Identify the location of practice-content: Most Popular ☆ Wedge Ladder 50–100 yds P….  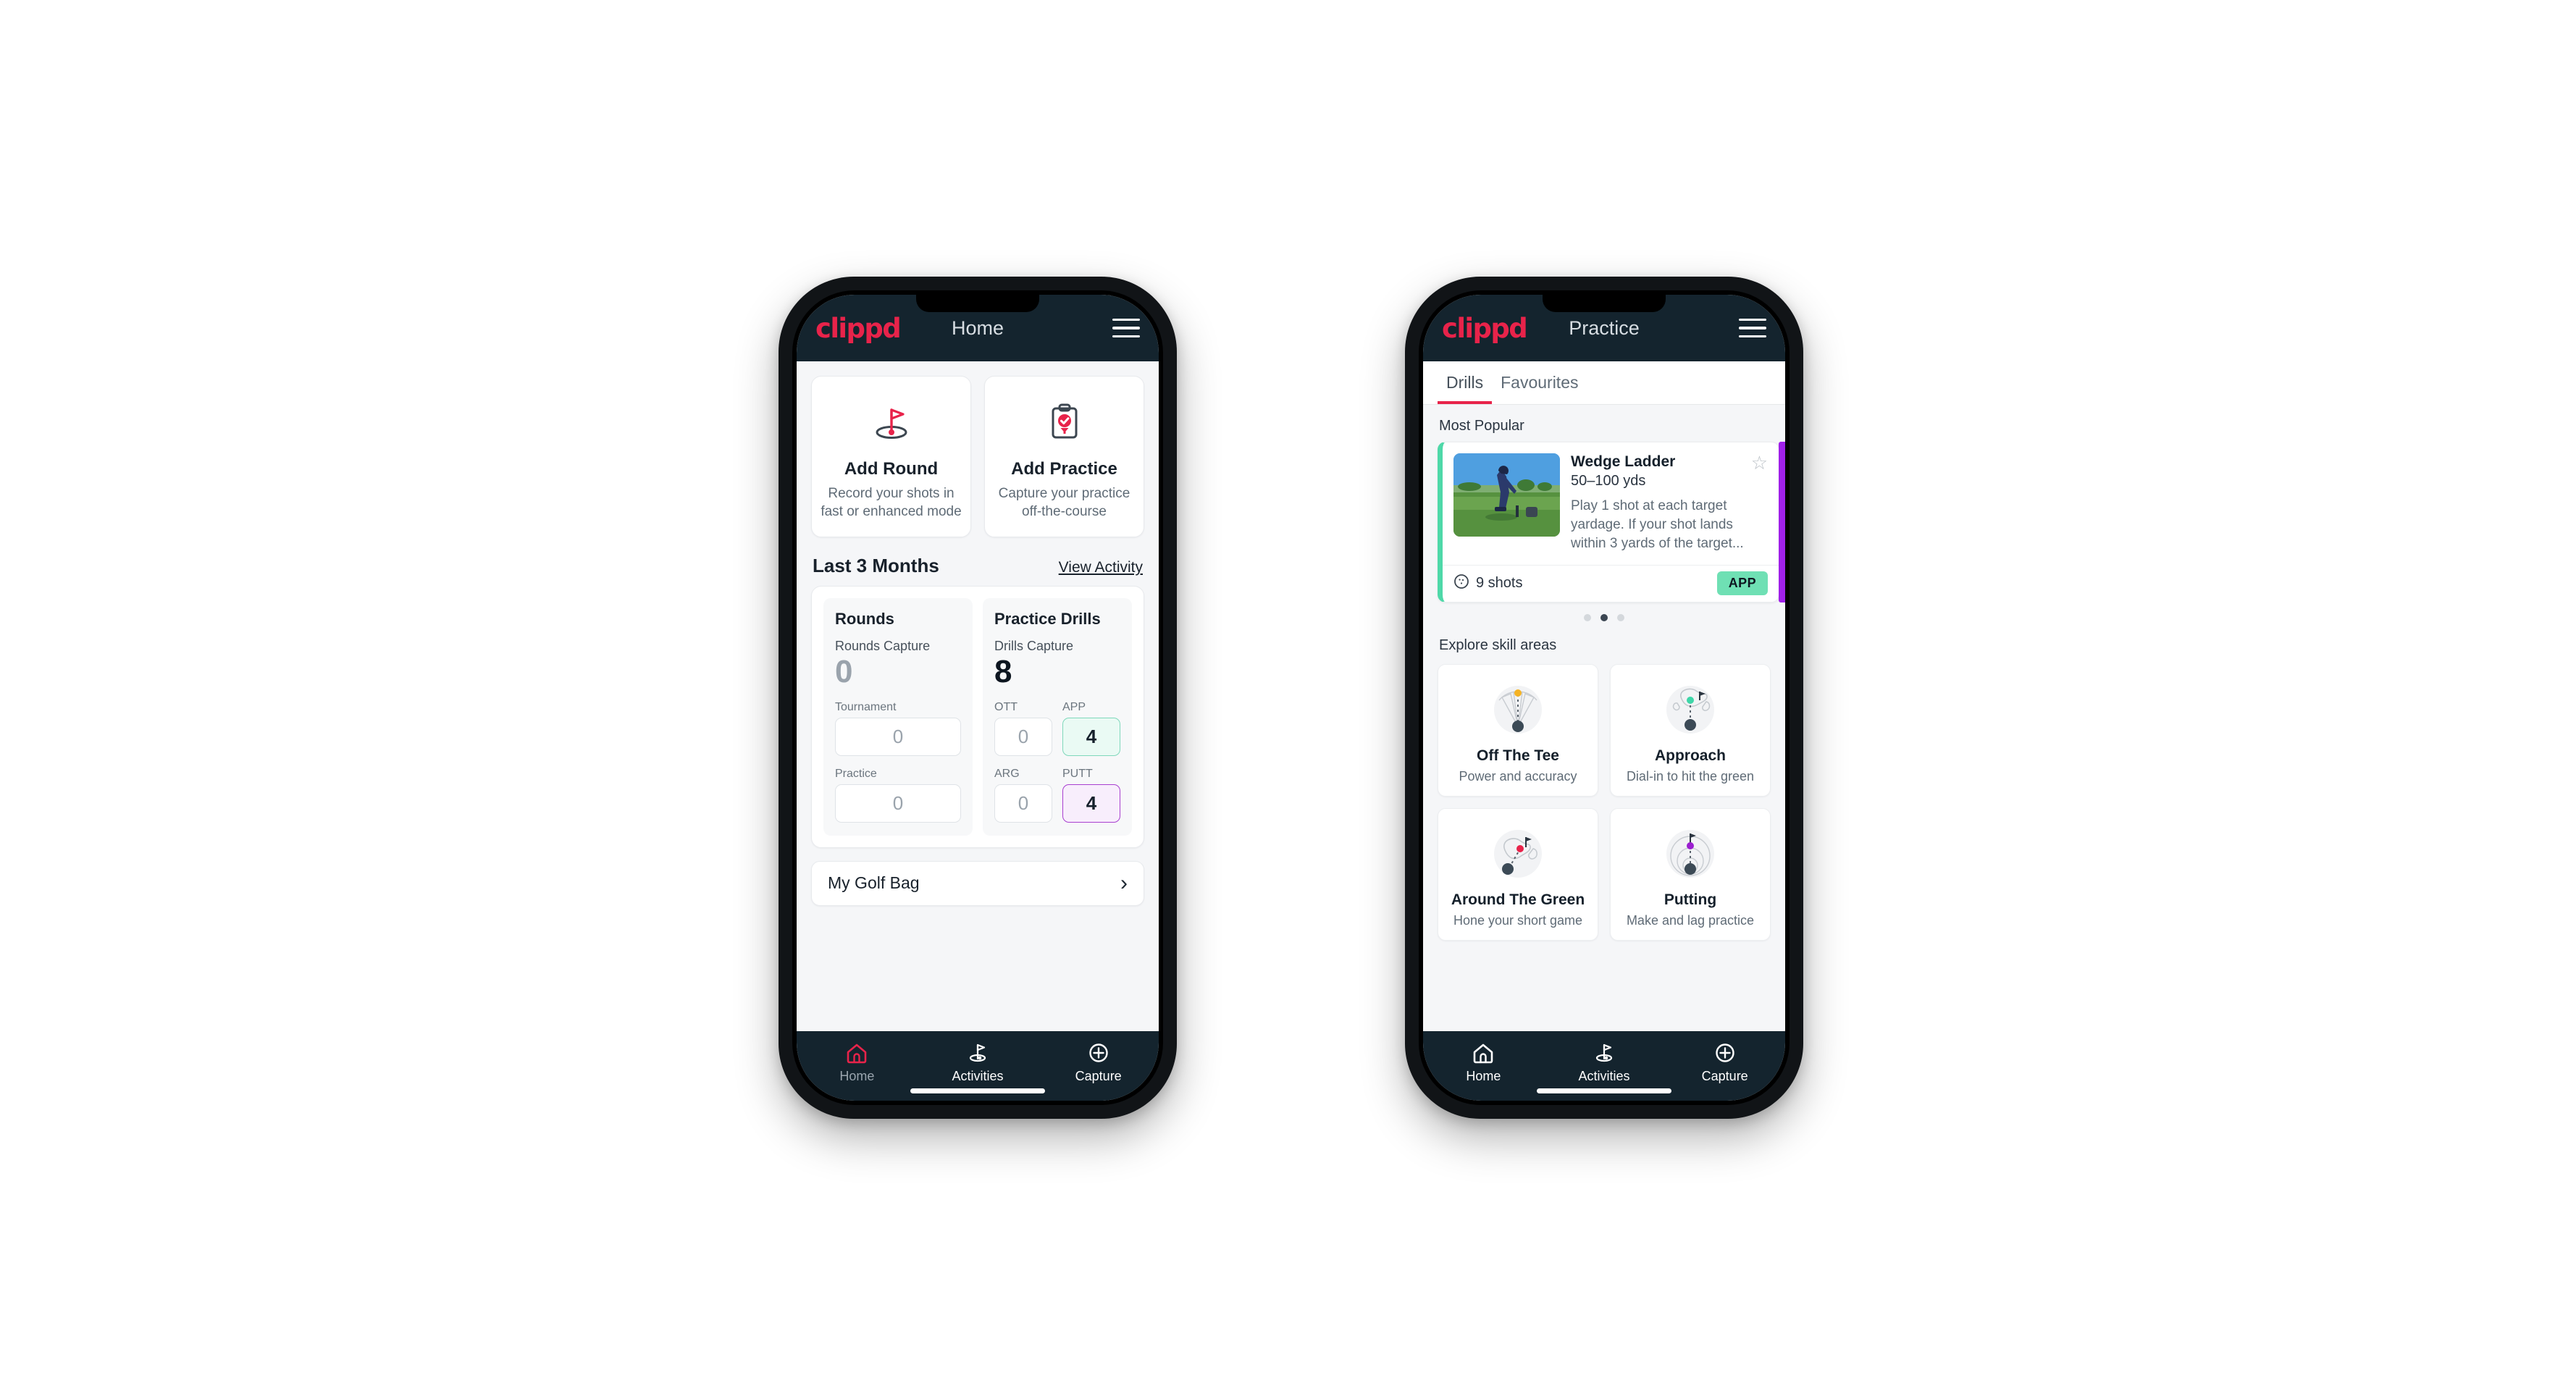
(1604, 718).